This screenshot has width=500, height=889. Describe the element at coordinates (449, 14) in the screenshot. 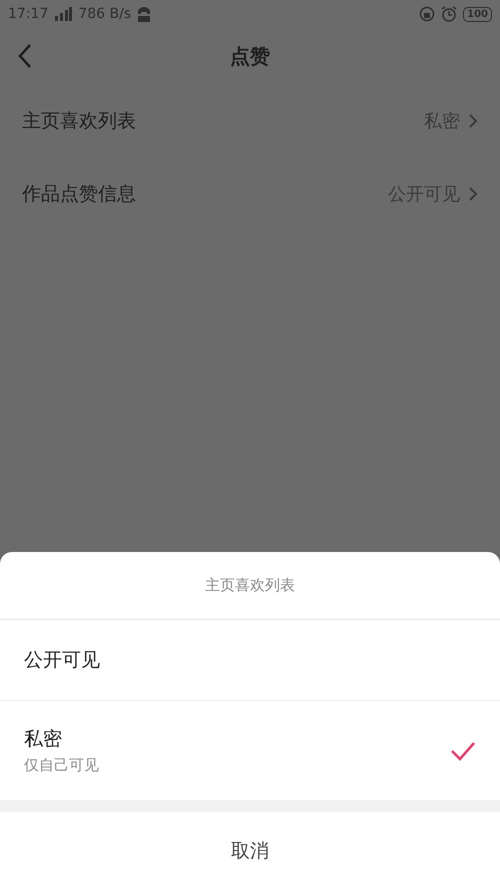

I see `alarm-icon` at that location.